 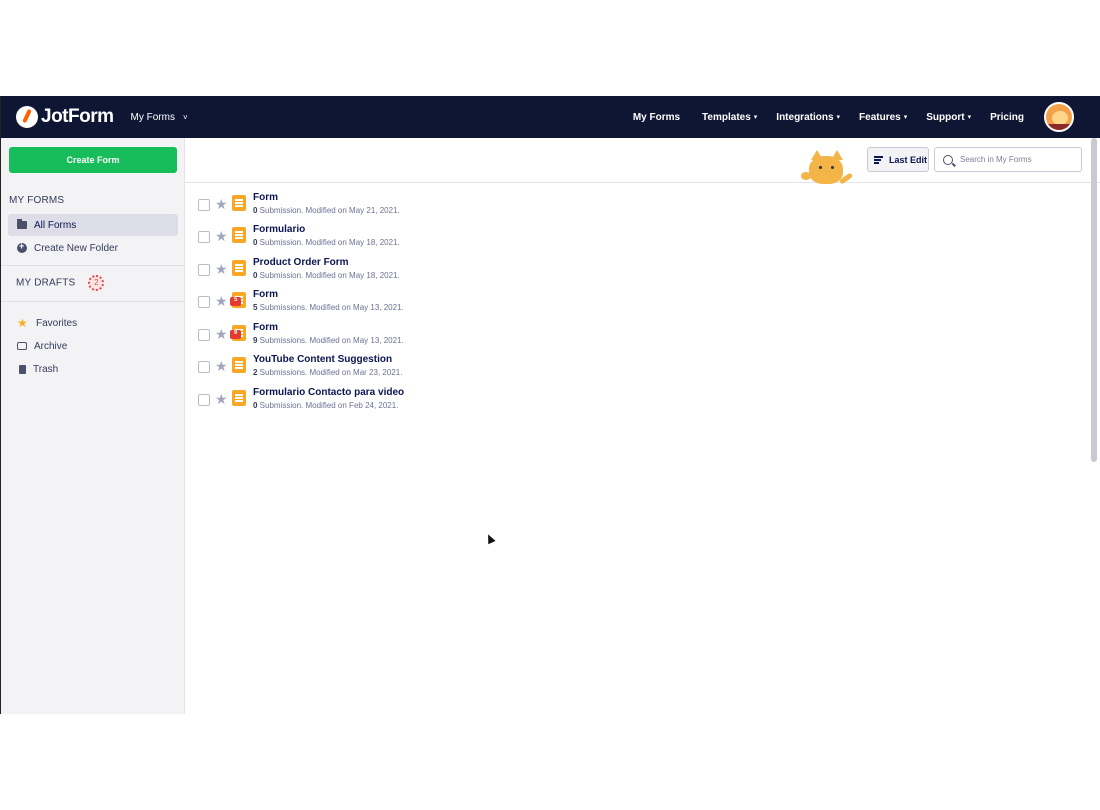 I want to click on sidebar-item-label: All Forms, so click(x=55, y=225).